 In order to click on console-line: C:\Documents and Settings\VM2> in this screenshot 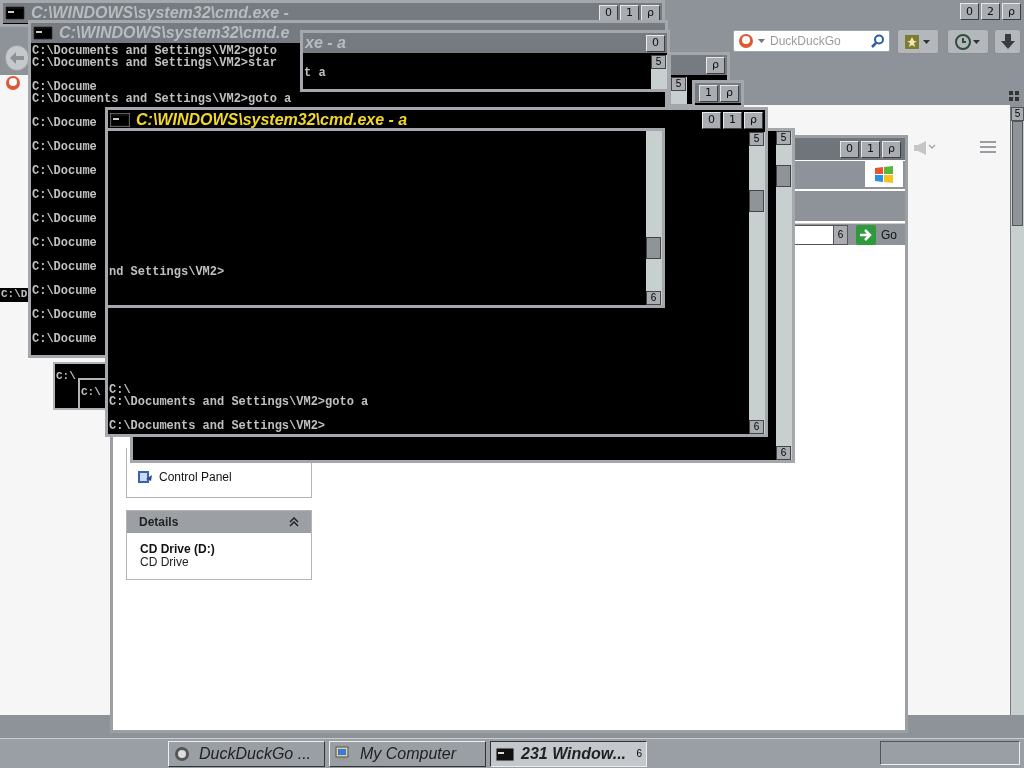, I will do `click(217, 426)`.